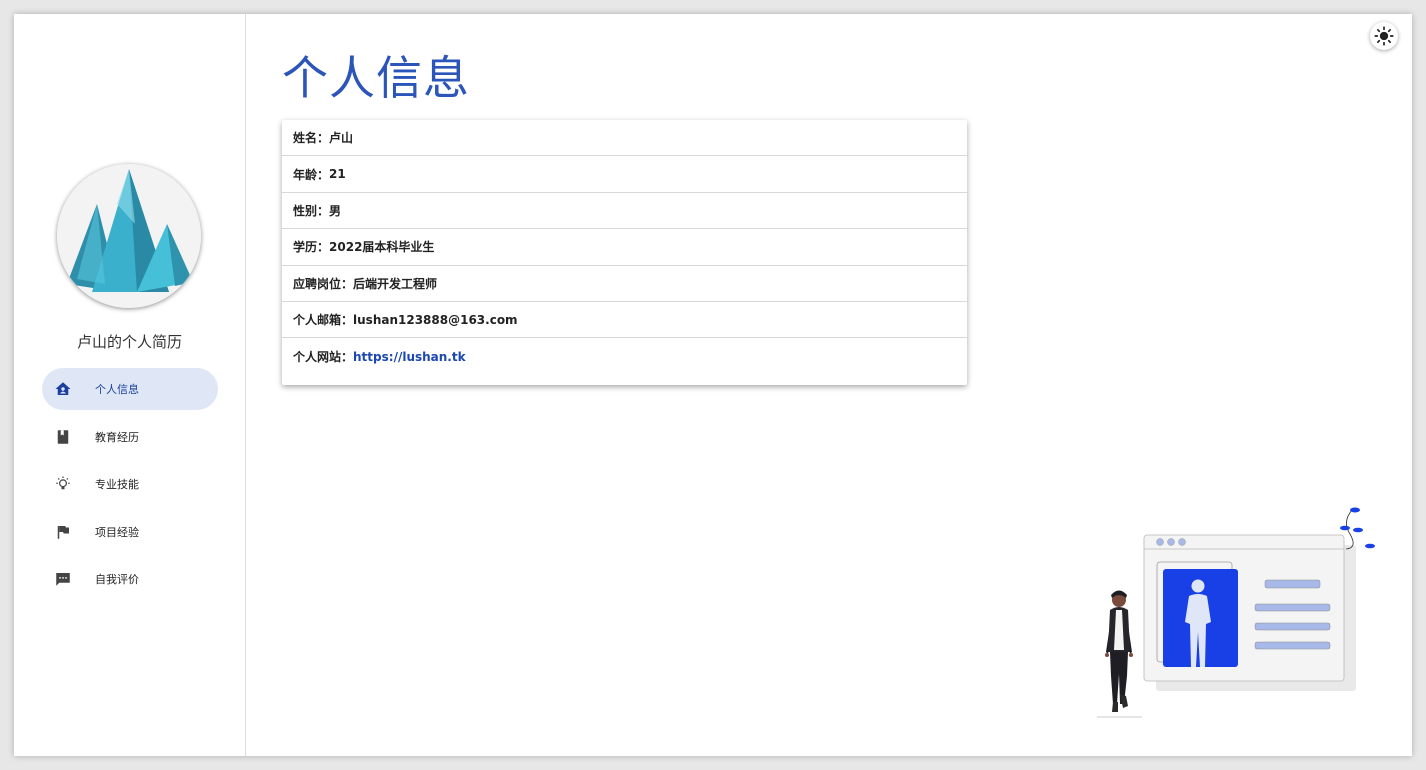  What do you see at coordinates (624, 284) in the screenshot?
I see `info-row-position: 应聘岗位： 后端开发工程师` at bounding box center [624, 284].